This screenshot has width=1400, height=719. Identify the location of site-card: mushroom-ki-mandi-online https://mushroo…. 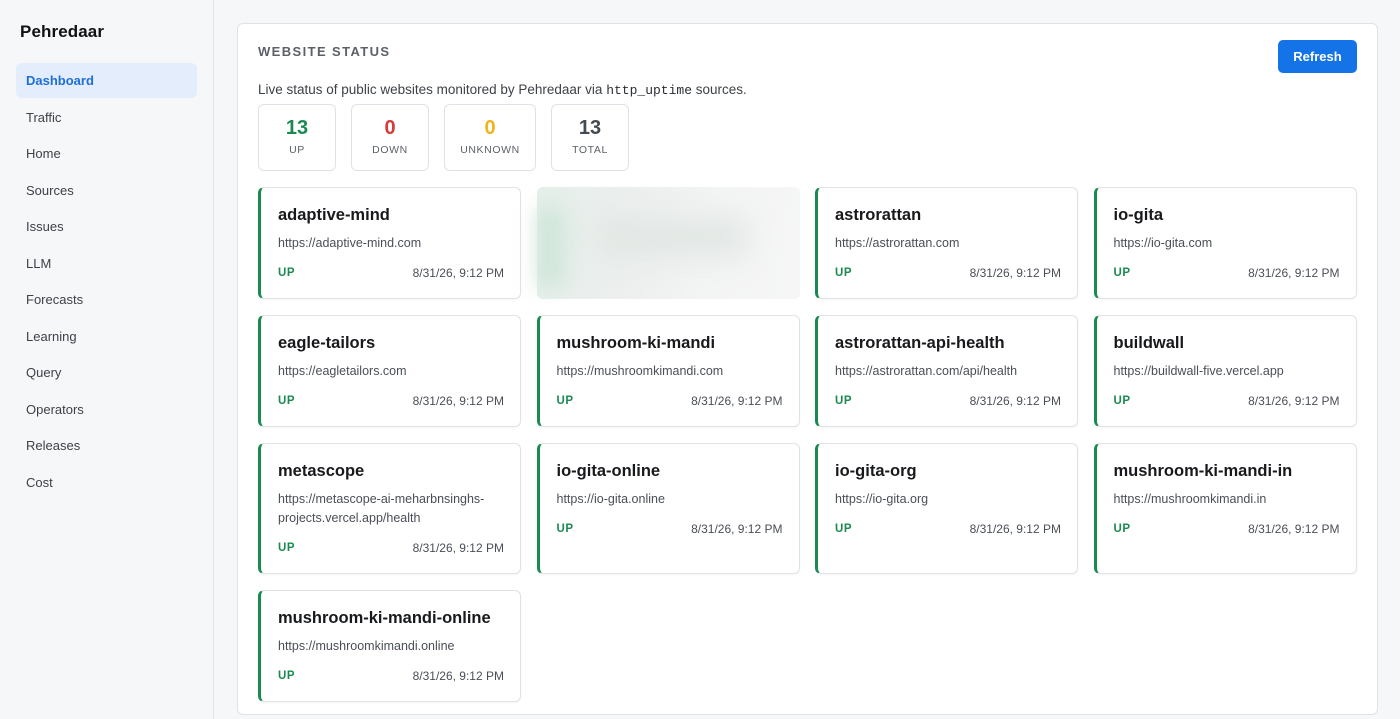
(389, 646).